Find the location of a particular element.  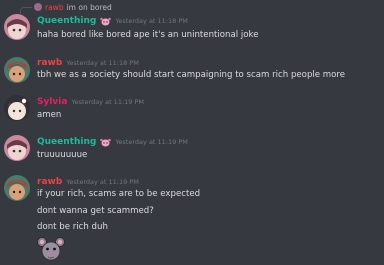

reply-text: im on bored is located at coordinates (89, 7).